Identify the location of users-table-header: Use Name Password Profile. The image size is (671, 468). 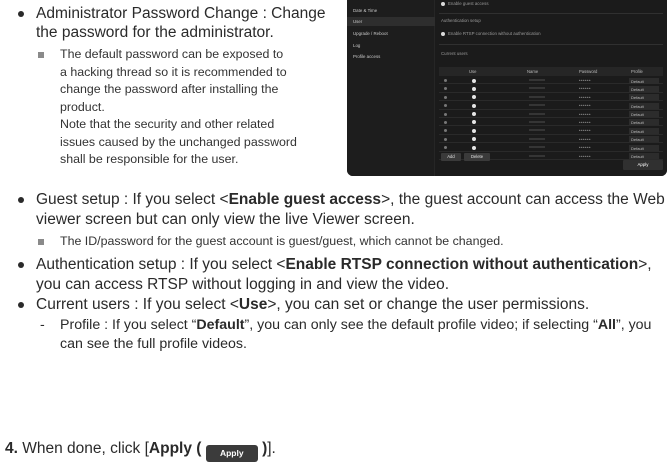
(551, 71).